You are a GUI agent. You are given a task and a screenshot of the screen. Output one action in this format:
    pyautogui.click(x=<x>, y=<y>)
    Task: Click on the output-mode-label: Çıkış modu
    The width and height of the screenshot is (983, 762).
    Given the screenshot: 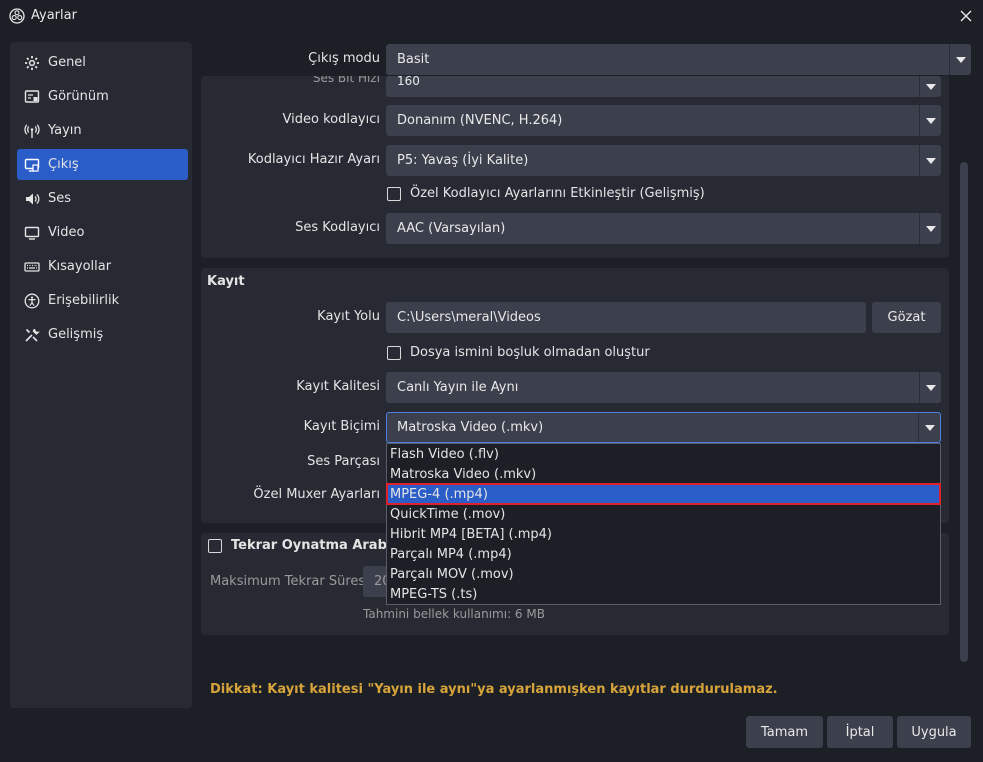 What is the action you would take?
    pyautogui.click(x=344, y=58)
    